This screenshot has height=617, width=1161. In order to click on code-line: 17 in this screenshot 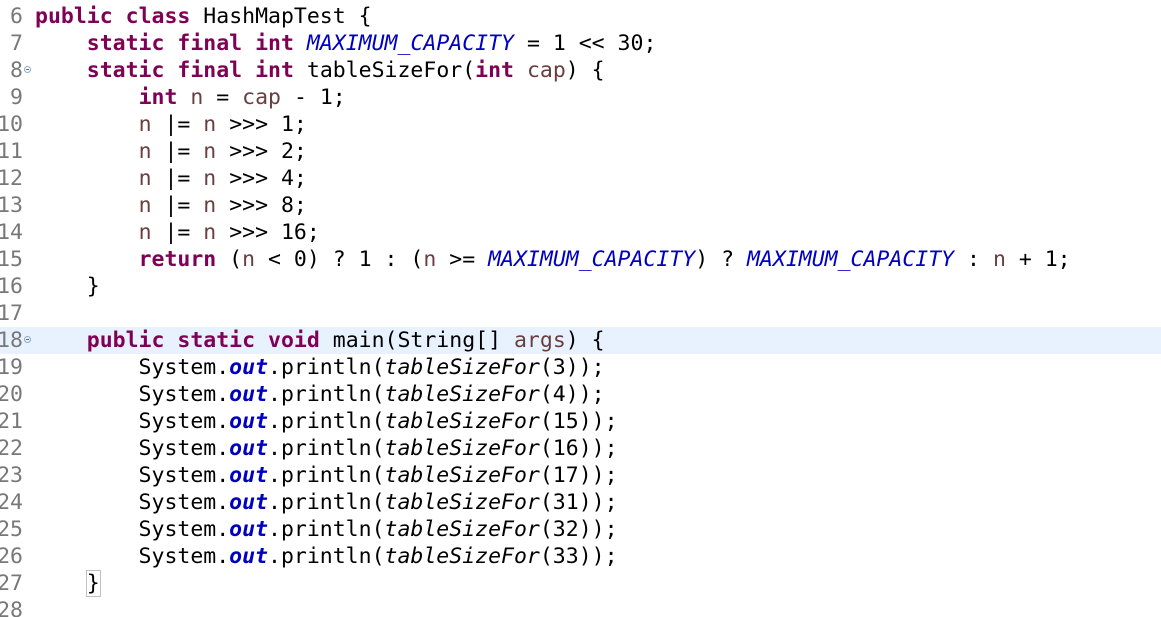, I will do `click(580, 313)`.